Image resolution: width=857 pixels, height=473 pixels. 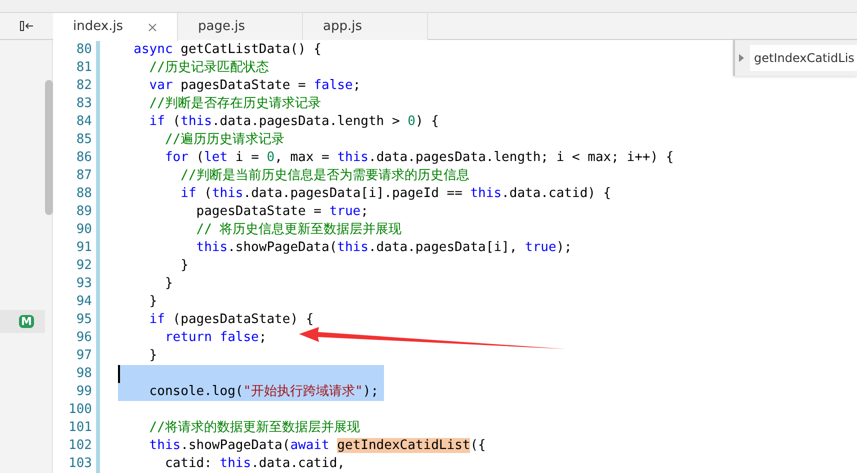 I want to click on line-number: 84, so click(x=83, y=122).